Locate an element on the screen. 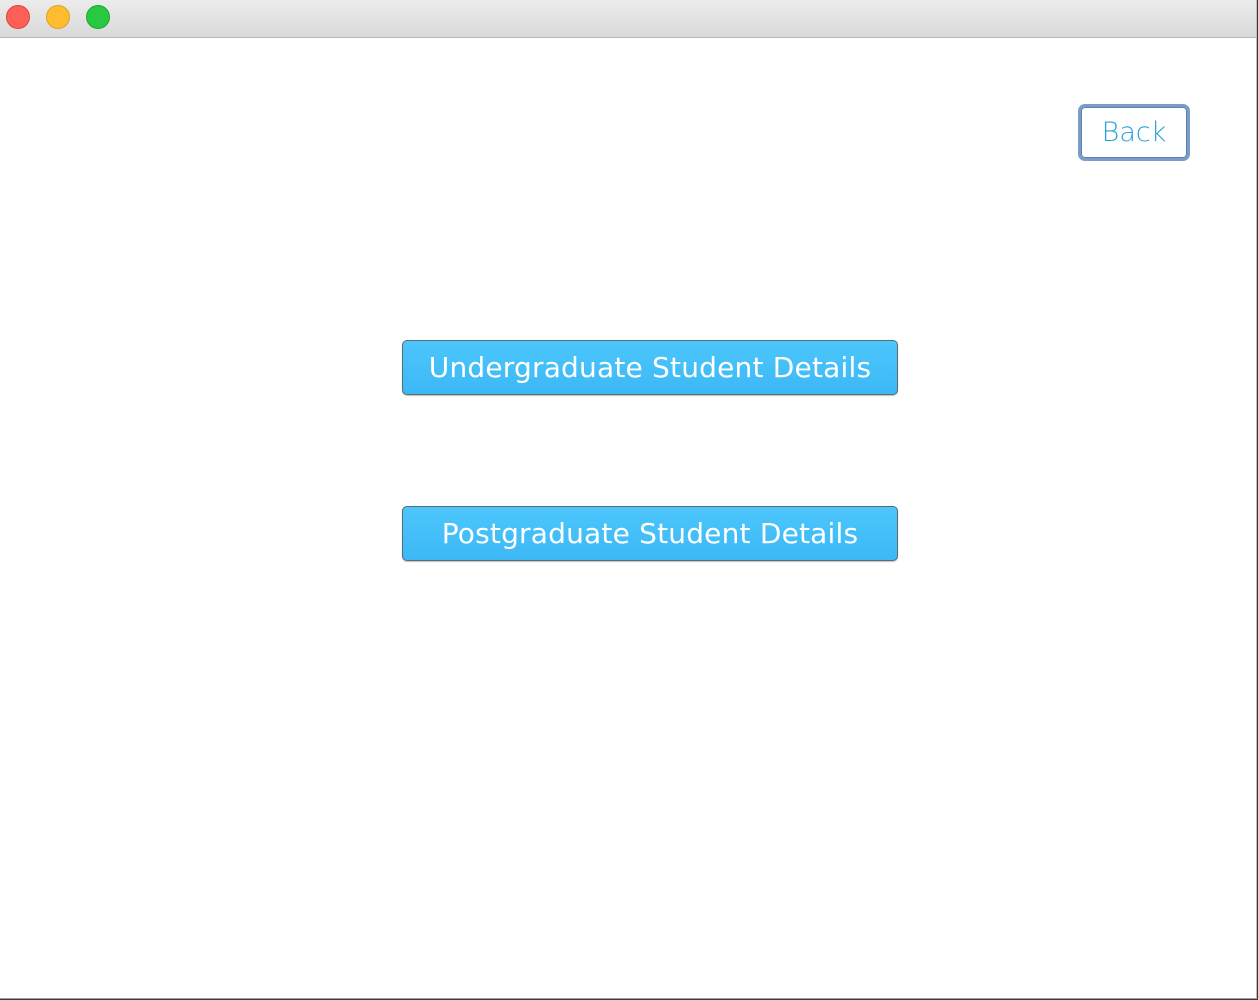 Image resolution: width=1258 pixels, height=1000 pixels. zoom-window-button is located at coordinates (98, 17).